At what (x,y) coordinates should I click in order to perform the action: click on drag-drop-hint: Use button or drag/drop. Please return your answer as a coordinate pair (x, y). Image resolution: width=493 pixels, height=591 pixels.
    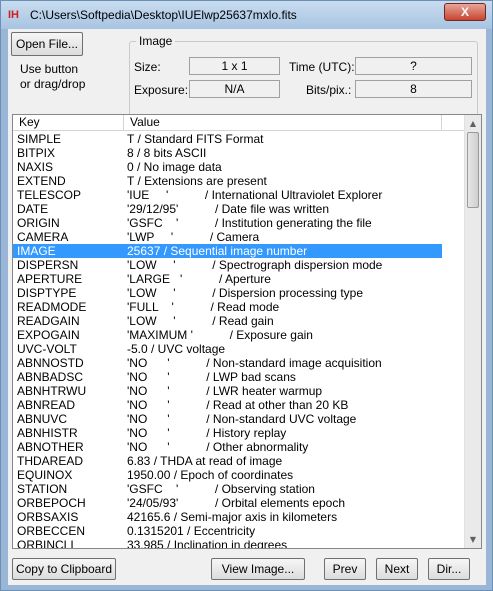
    Looking at the image, I should click on (65, 77).